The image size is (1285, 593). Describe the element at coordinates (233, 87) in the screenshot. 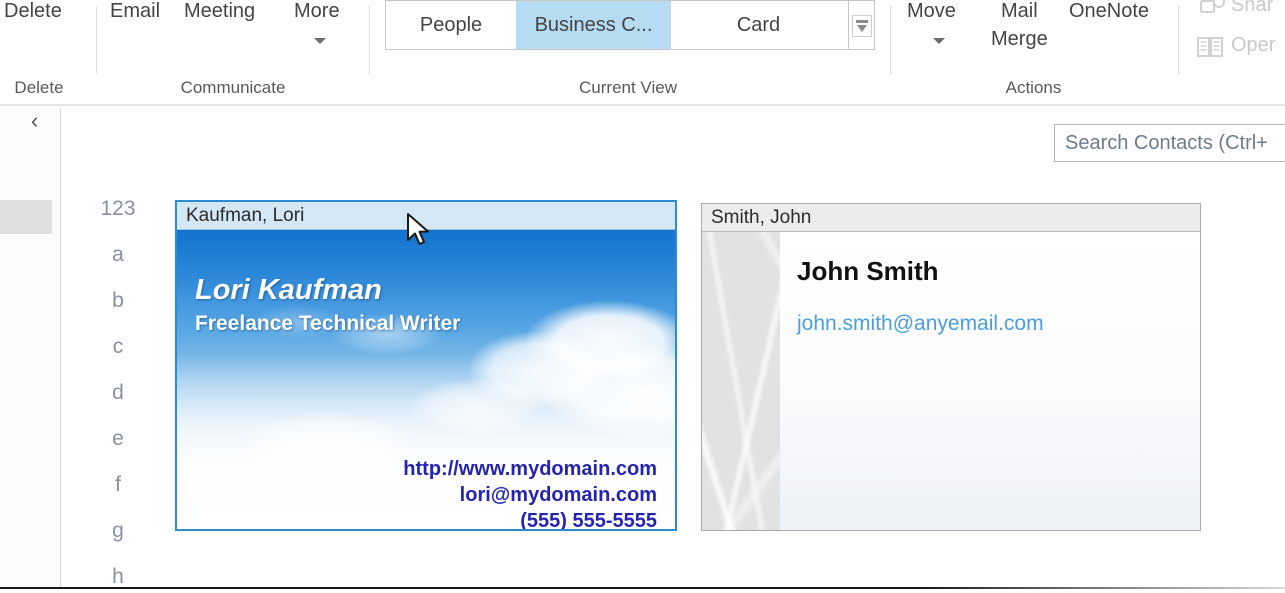

I see `ribbon-group-communicate-label: Communicate` at that location.